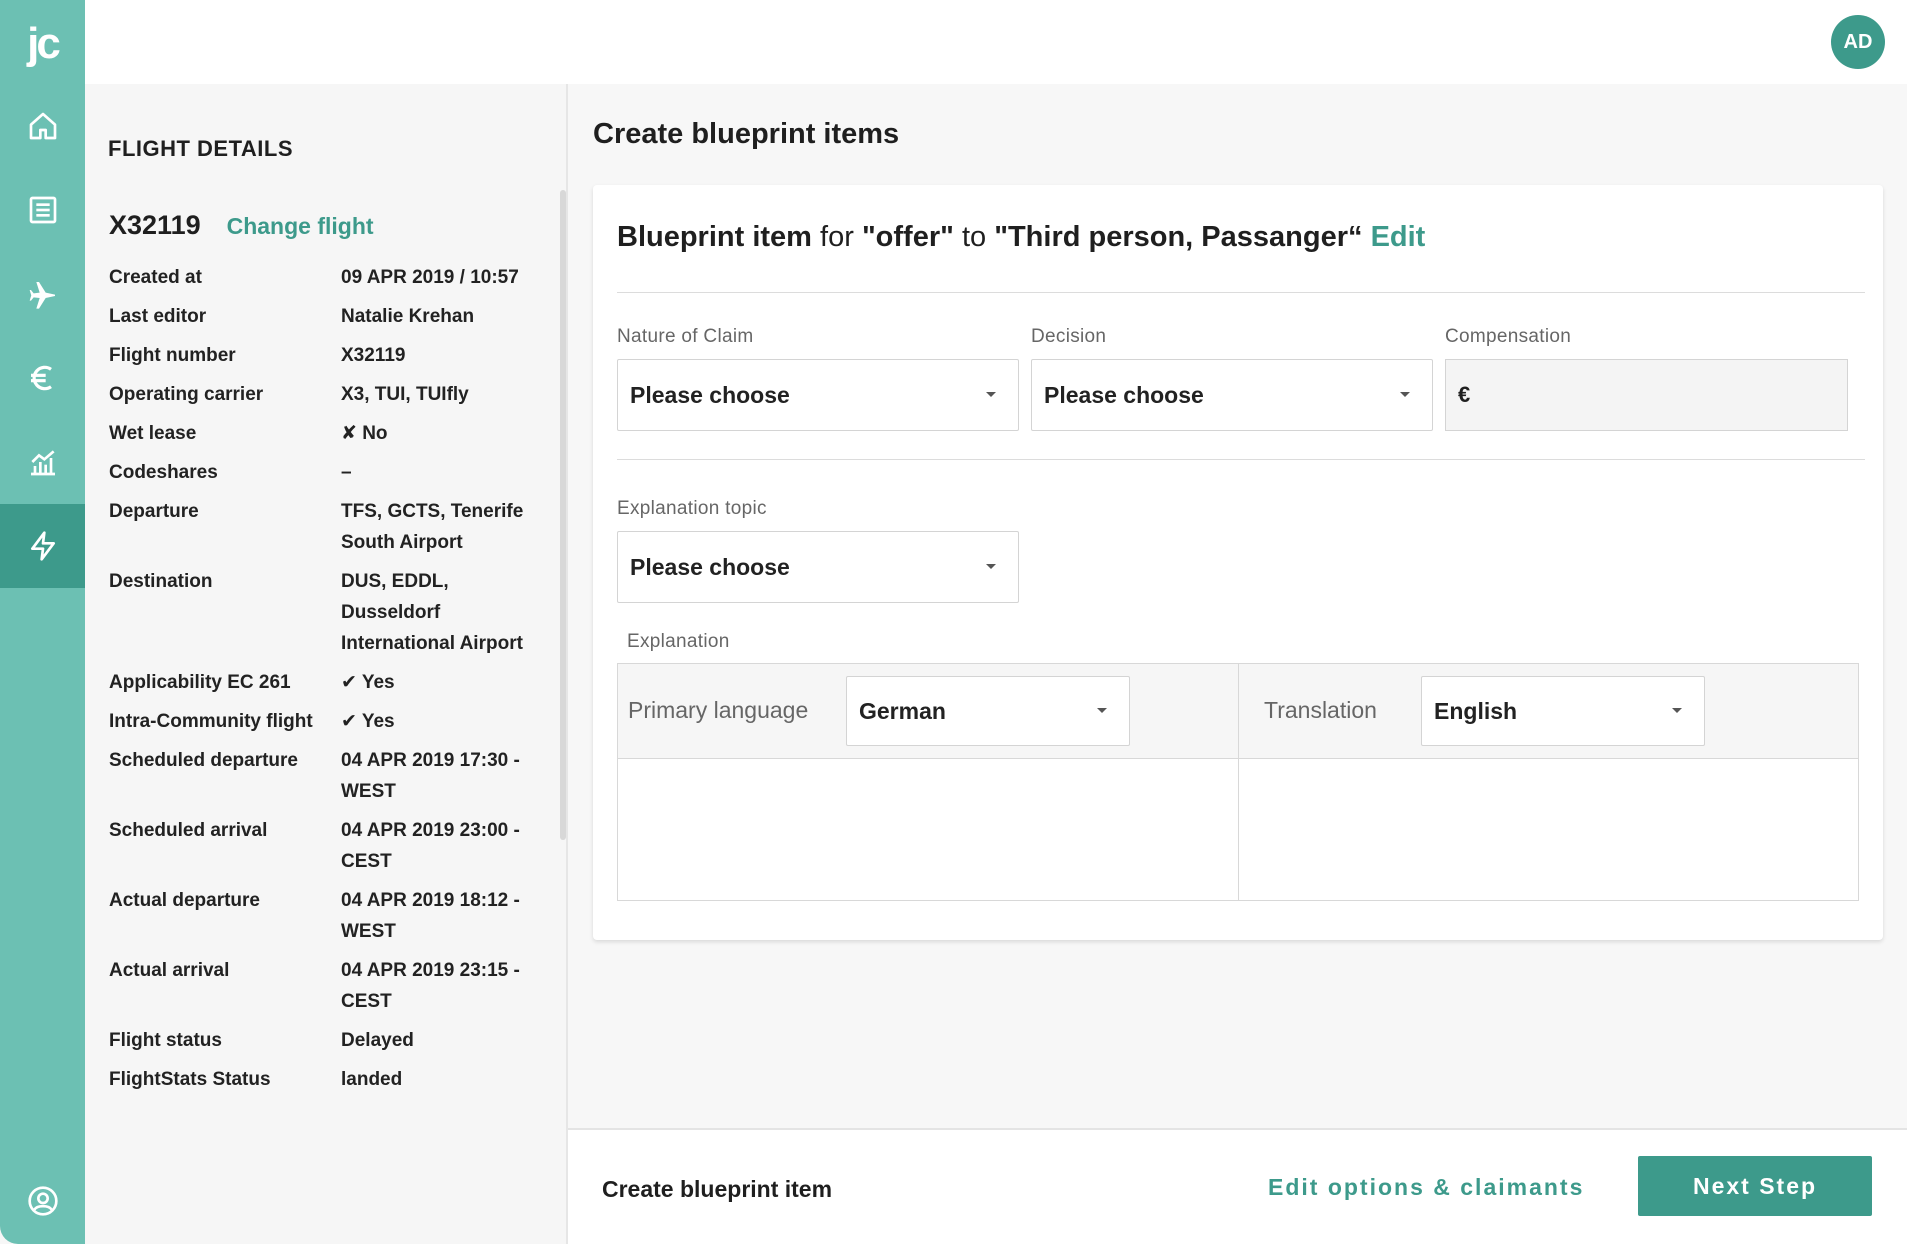 The width and height of the screenshot is (1907, 1244). Describe the element at coordinates (188, 830) in the screenshot. I see `detail-label: Scheduled arrival` at that location.